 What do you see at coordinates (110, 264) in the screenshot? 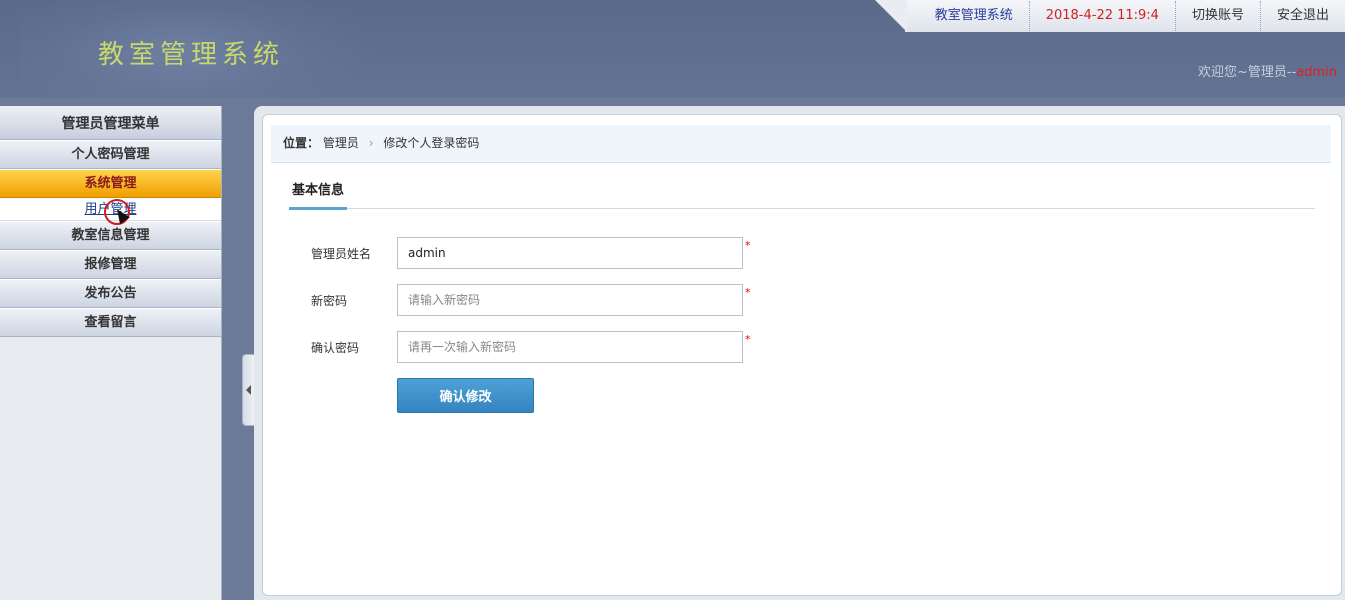
I see `sidebar-item-repair: 报修管理` at bounding box center [110, 264].